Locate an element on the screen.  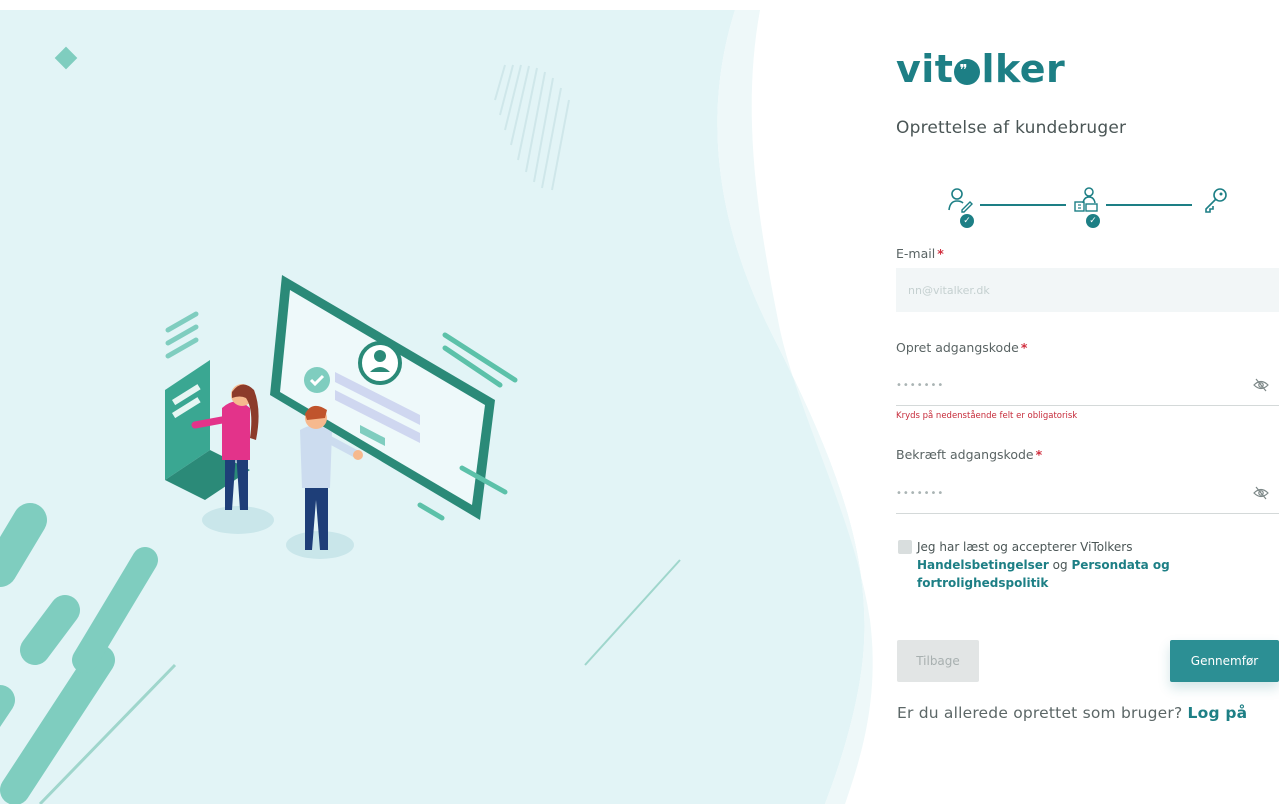
confirm-password-label: Bekræft adgangskode * is located at coordinates (969, 454).